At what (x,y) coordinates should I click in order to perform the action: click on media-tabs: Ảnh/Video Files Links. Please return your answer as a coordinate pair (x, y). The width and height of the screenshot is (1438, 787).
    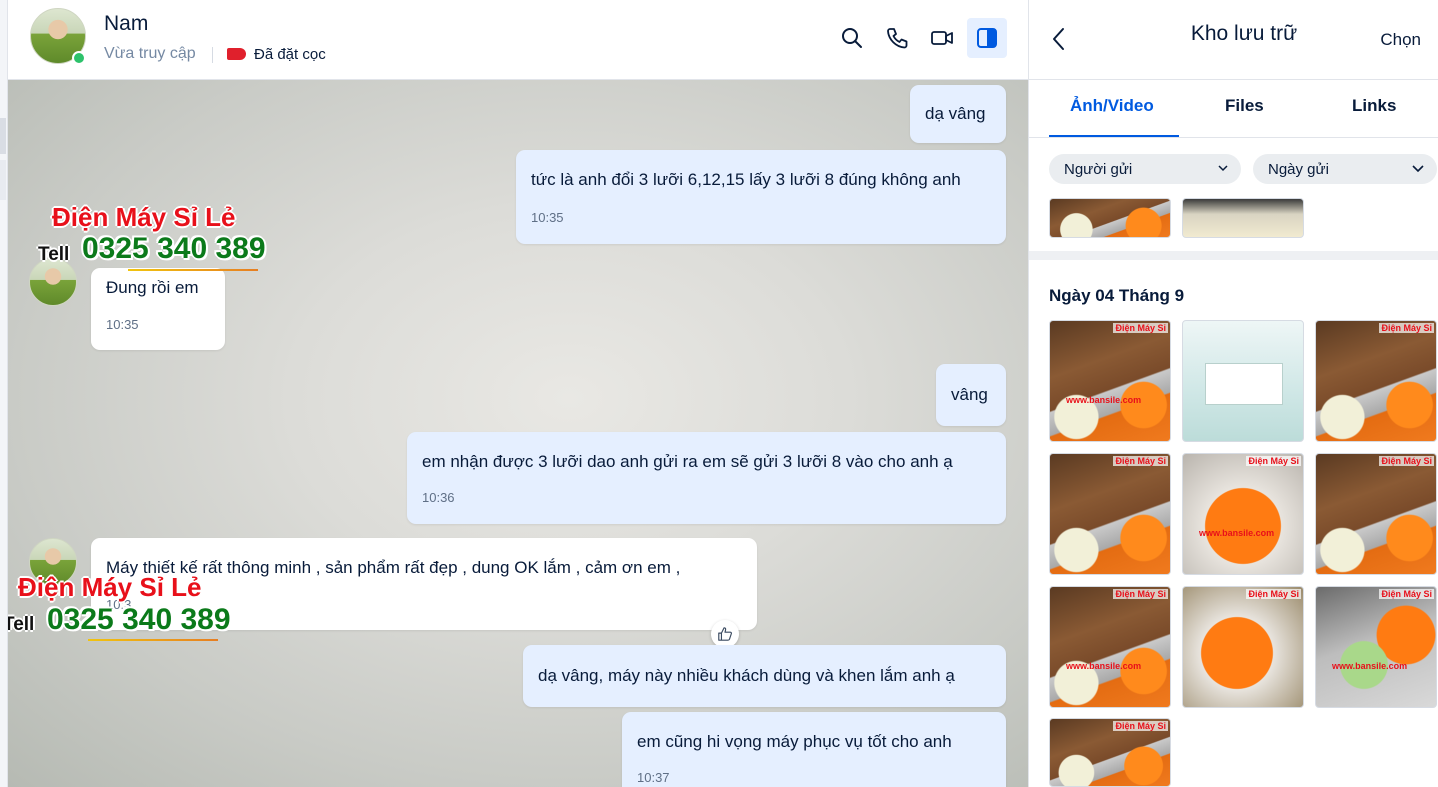
    Looking at the image, I should click on (1233, 109).